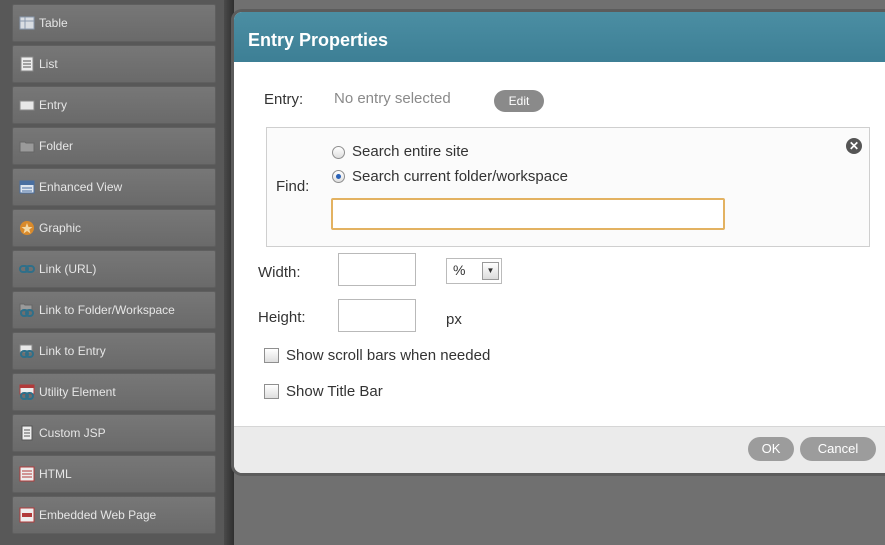 Image resolution: width=885 pixels, height=545 pixels. What do you see at coordinates (27, 146) in the screenshot?
I see `folder-icon` at bounding box center [27, 146].